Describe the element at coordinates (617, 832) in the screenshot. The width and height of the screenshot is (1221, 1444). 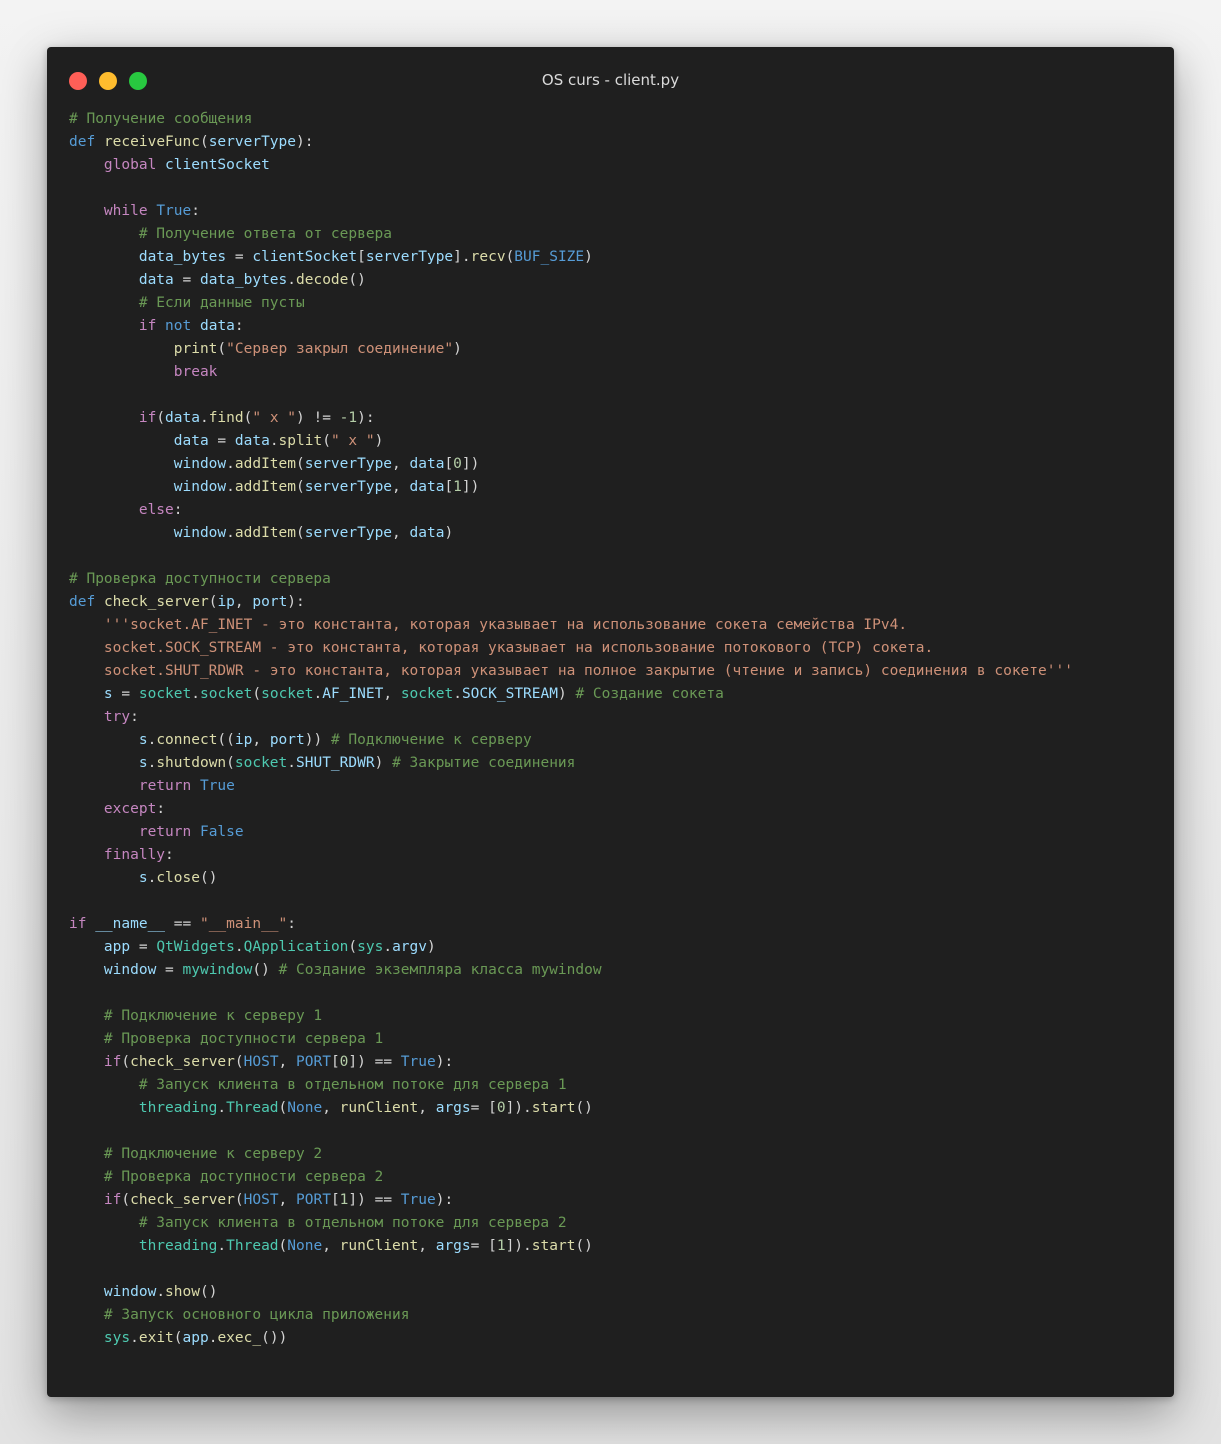
I see `code-line: return False` at that location.